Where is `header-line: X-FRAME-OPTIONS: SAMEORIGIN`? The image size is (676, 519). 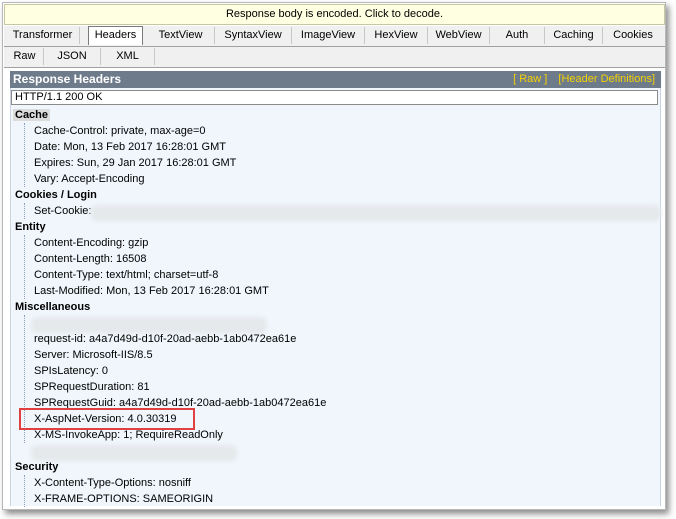
header-line: X-FRAME-OPTIONS: SAMEORIGIN is located at coordinates (123, 499).